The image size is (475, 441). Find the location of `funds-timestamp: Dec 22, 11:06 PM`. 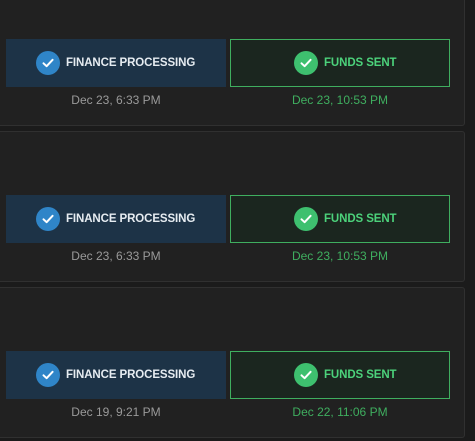

funds-timestamp: Dec 22, 11:06 PM is located at coordinates (340, 412).